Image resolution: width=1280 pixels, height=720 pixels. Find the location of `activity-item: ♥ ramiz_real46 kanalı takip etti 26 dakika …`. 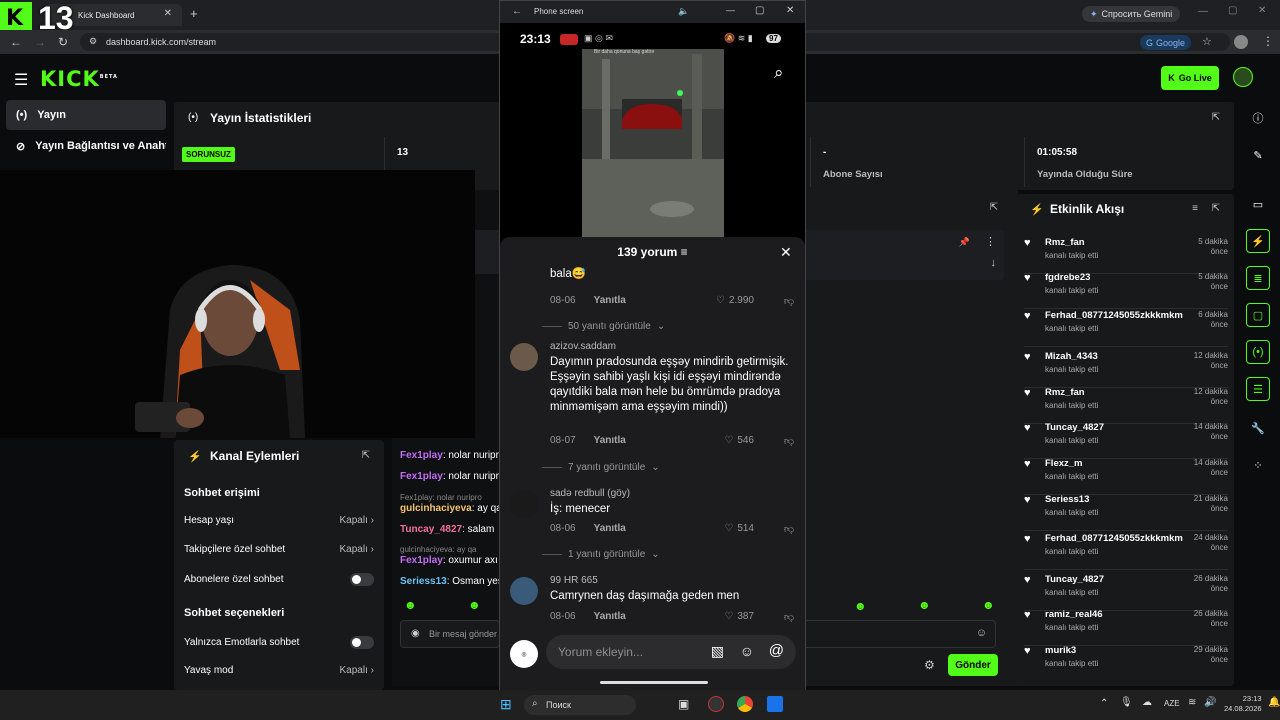

activity-item: ♥ ramiz_real46 kanalı takip etti 26 dakika … is located at coordinates (1126, 627).